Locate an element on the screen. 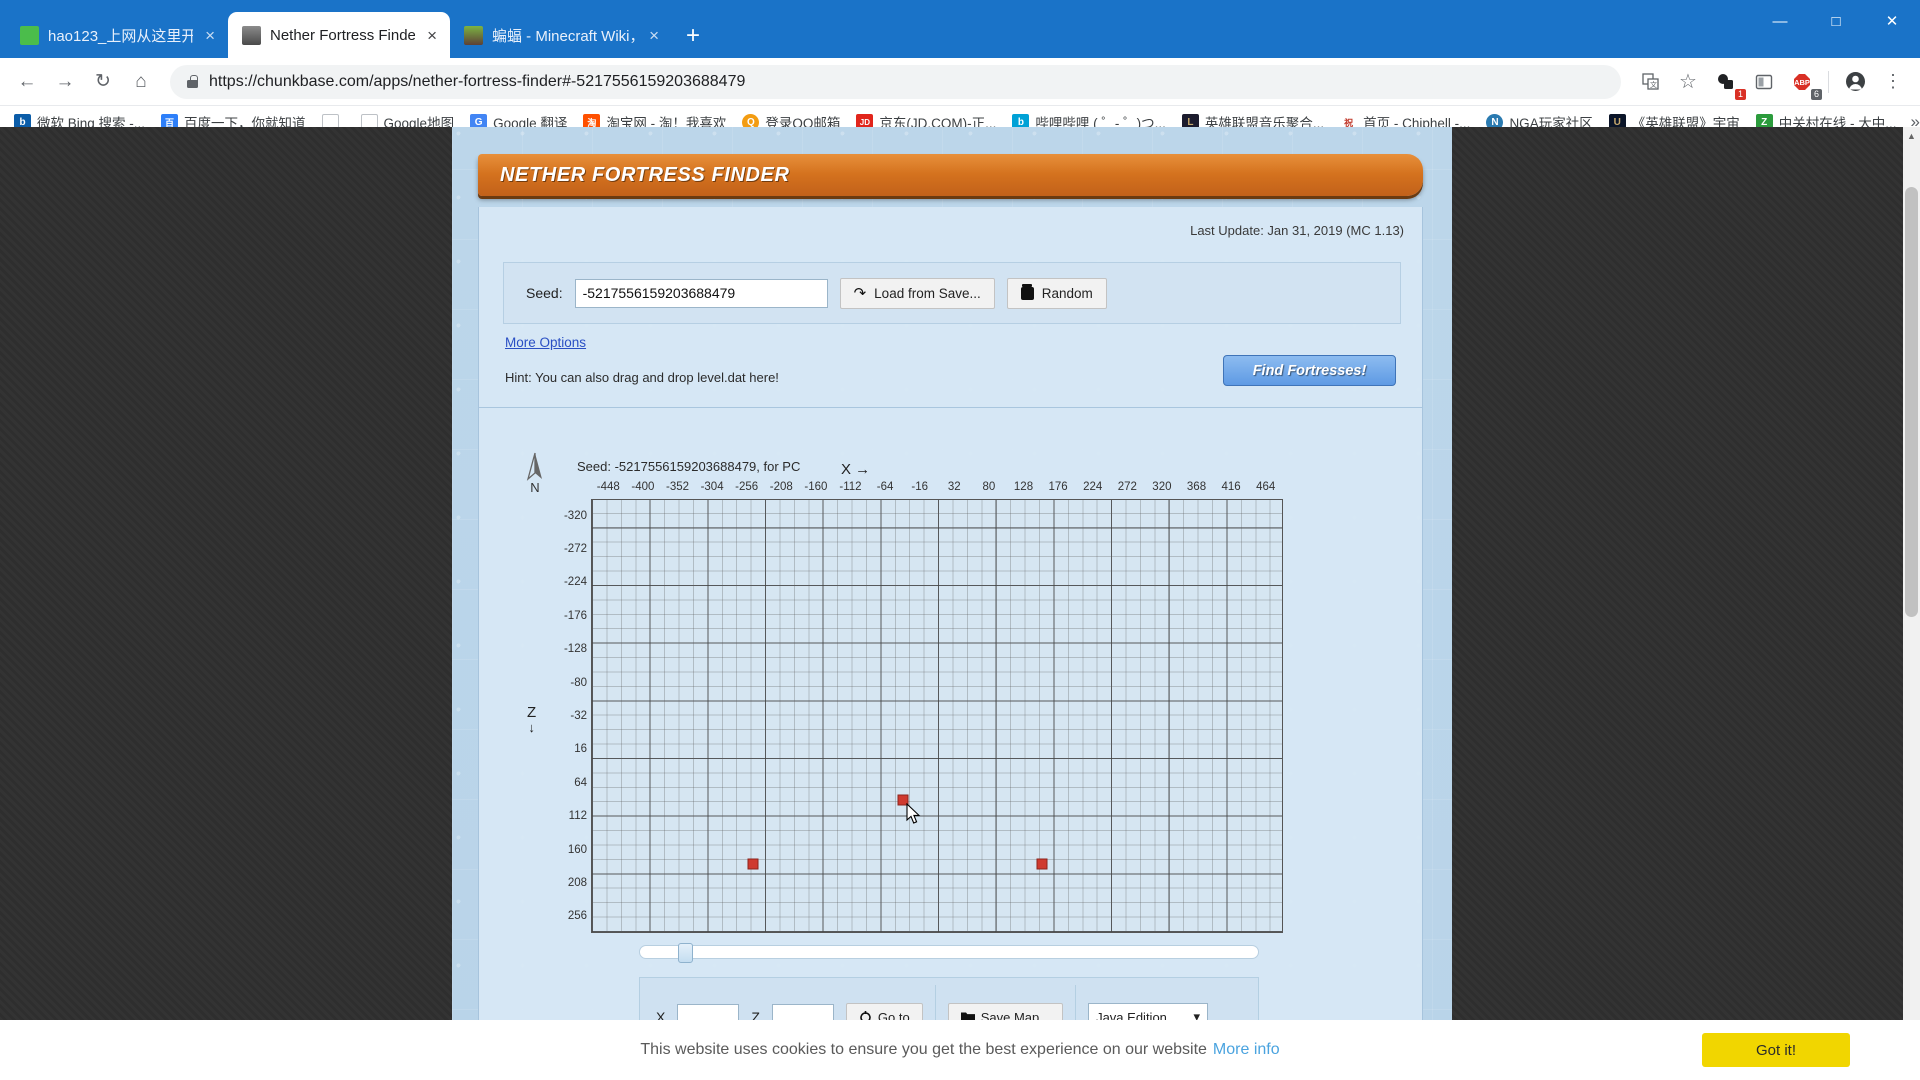  more-options-link: More Options is located at coordinates (545, 342).